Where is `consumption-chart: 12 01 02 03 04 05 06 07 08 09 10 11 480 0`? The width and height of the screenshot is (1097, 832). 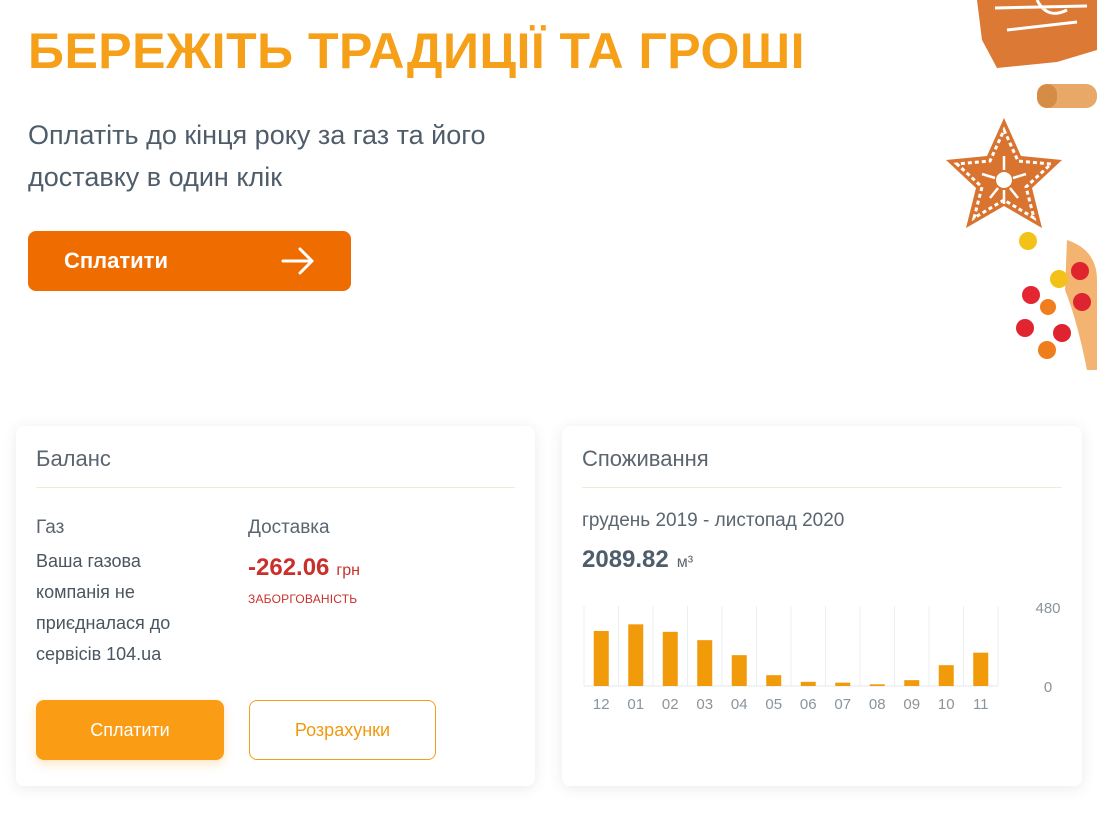 consumption-chart: 12 01 02 03 04 05 06 07 08 09 10 11 480 0 is located at coordinates (822, 656).